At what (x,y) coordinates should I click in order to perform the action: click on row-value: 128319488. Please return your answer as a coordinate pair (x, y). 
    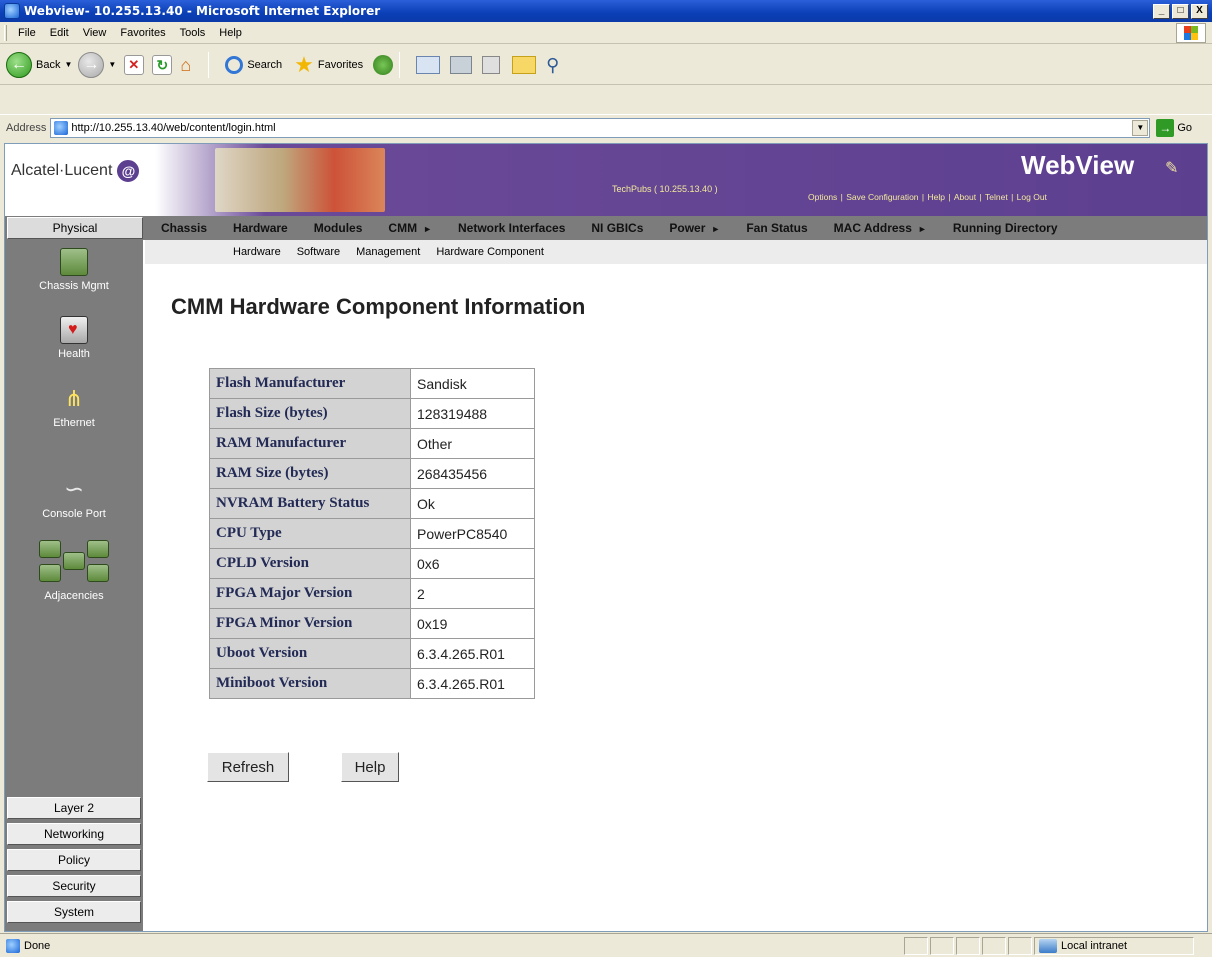
    Looking at the image, I should click on (472, 413).